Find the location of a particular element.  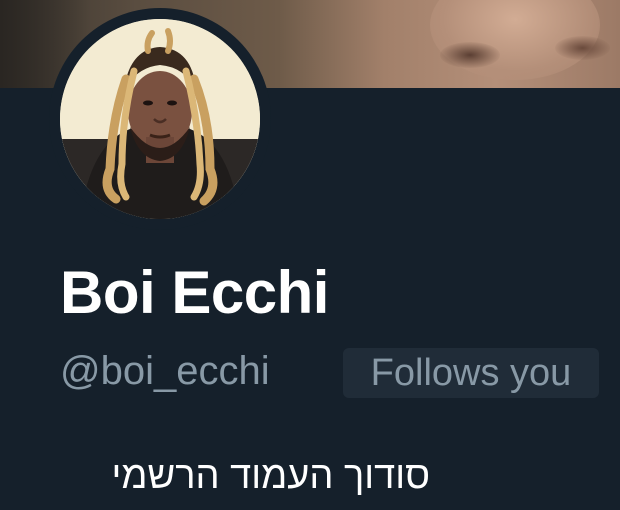

avatar is located at coordinates (160, 119).